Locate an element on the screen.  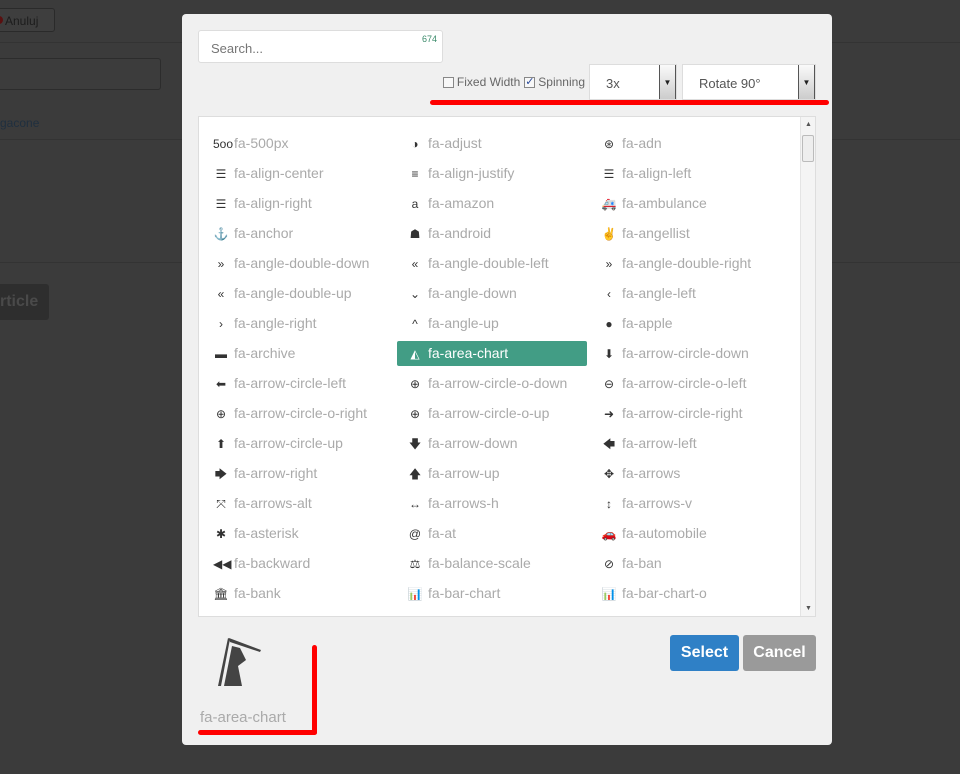
icon-list-item: 5oofa-500px is located at coordinates (298, 143).